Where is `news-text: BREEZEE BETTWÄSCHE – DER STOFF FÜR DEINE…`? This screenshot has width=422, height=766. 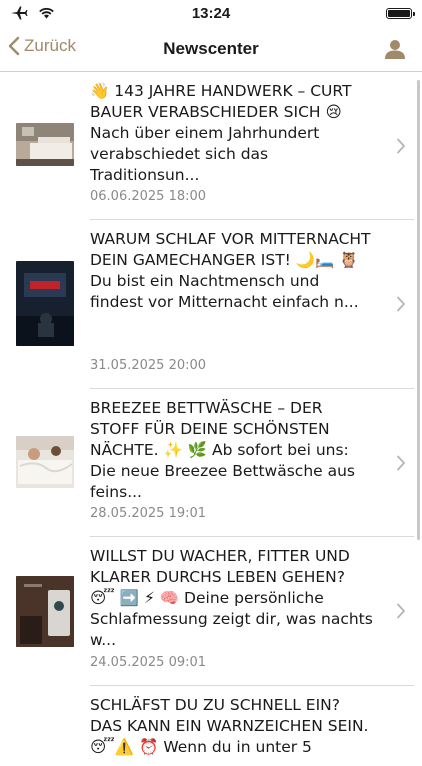
news-text: BREEZEE BETTWÄSCHE – DER STOFF FÜR DEINE… is located at coordinates (223, 450).